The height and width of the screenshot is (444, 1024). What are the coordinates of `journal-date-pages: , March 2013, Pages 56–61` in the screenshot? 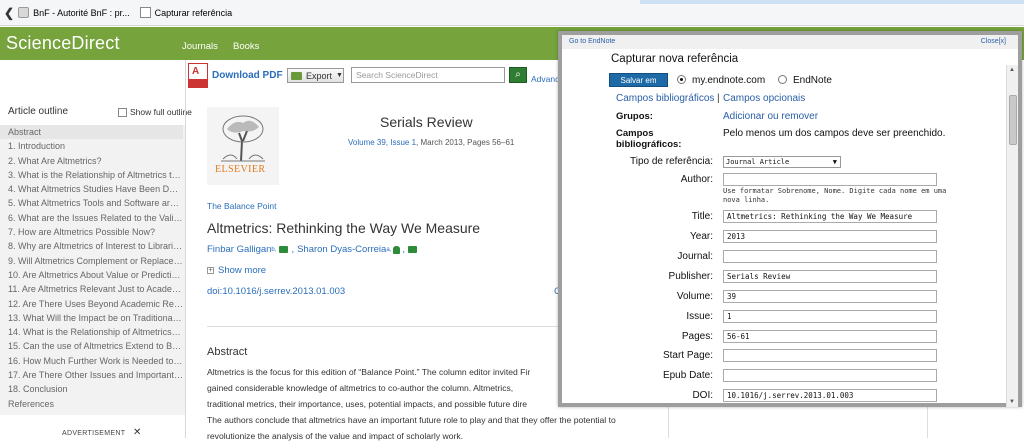 It's located at (465, 142).